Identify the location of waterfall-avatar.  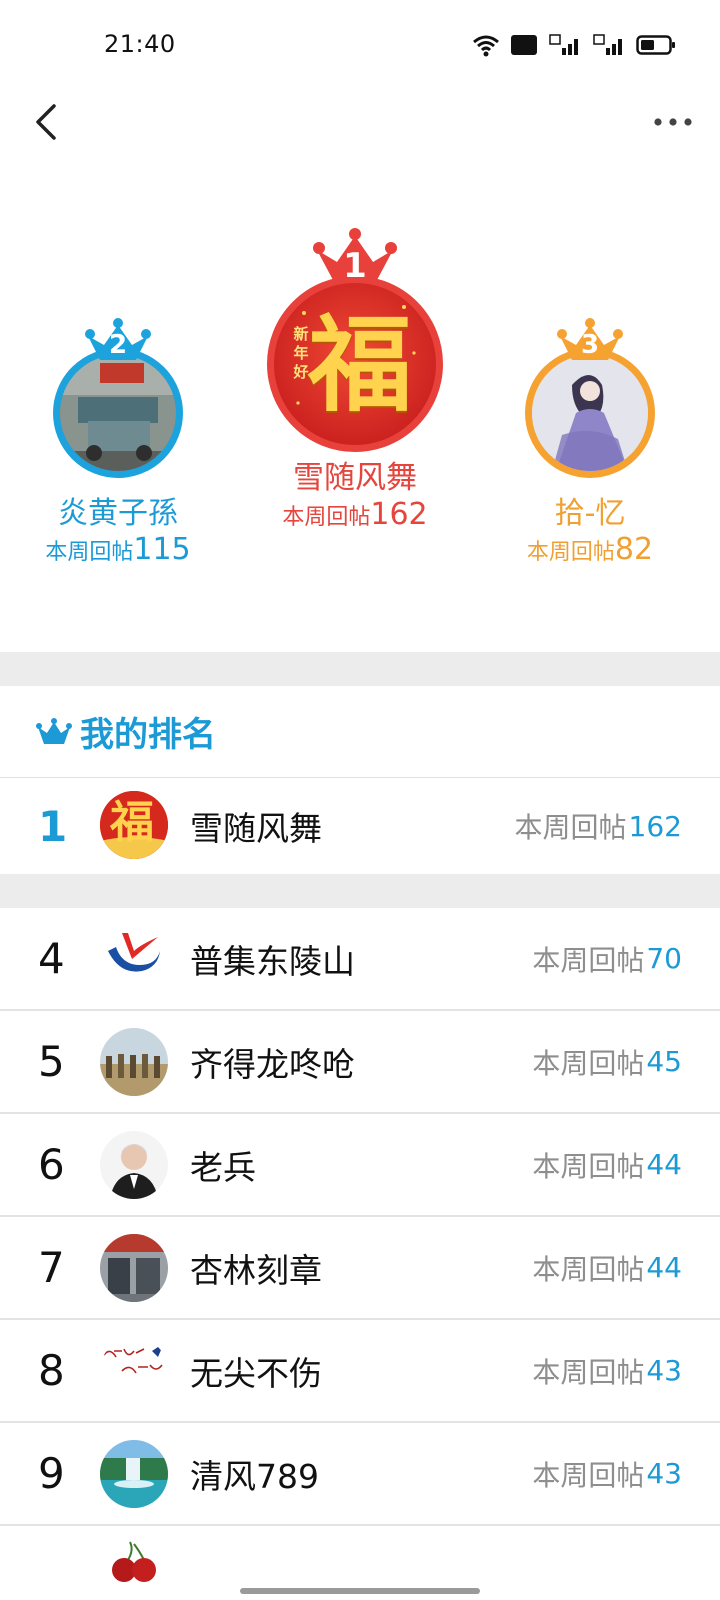
(134, 1474).